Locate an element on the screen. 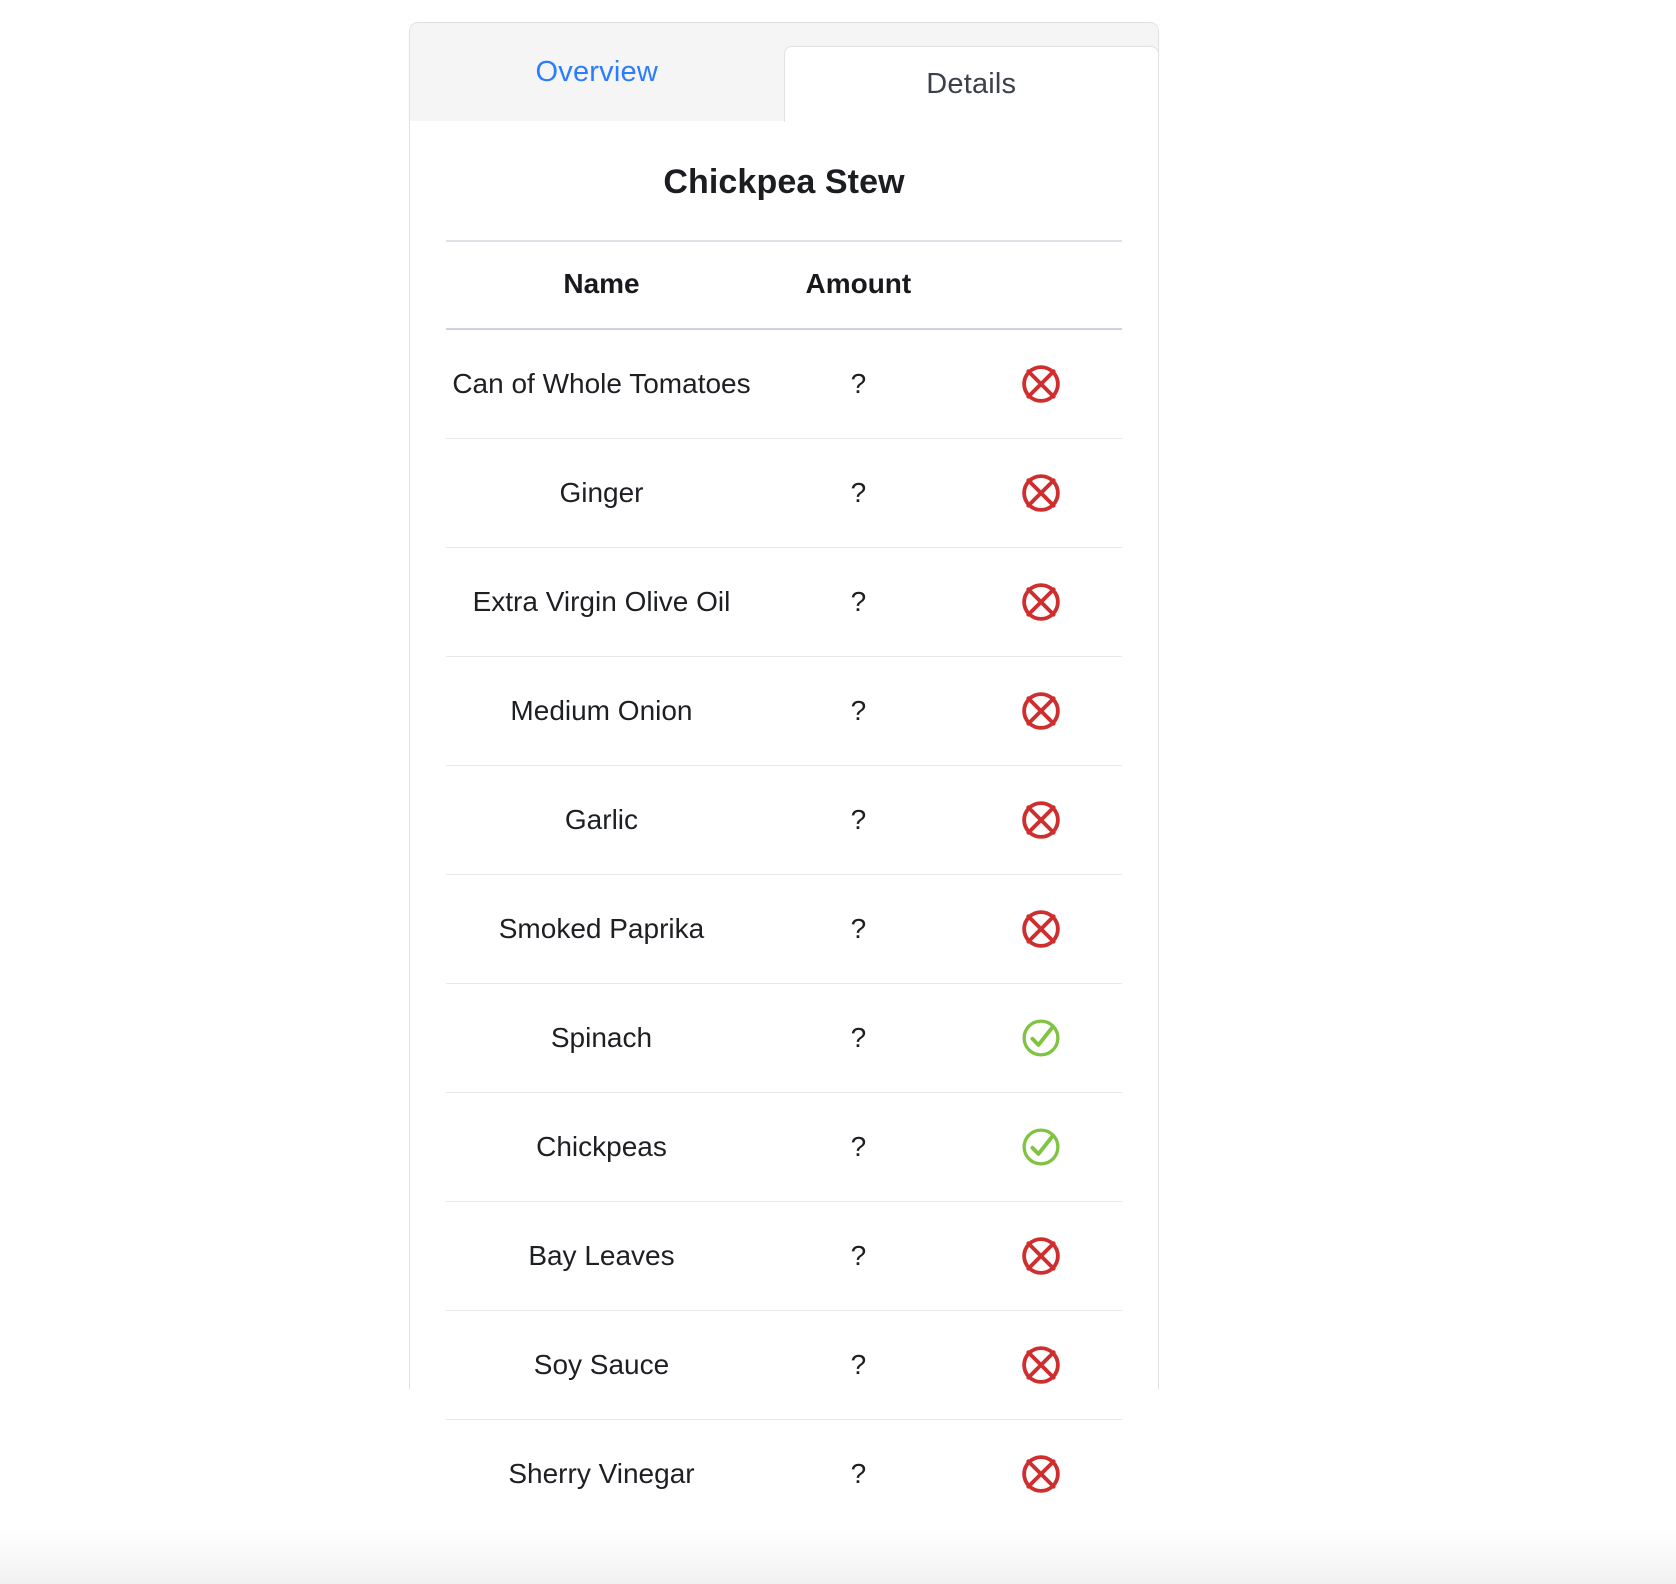 The height and width of the screenshot is (1584, 1676). tab-details-label: Details is located at coordinates (971, 83).